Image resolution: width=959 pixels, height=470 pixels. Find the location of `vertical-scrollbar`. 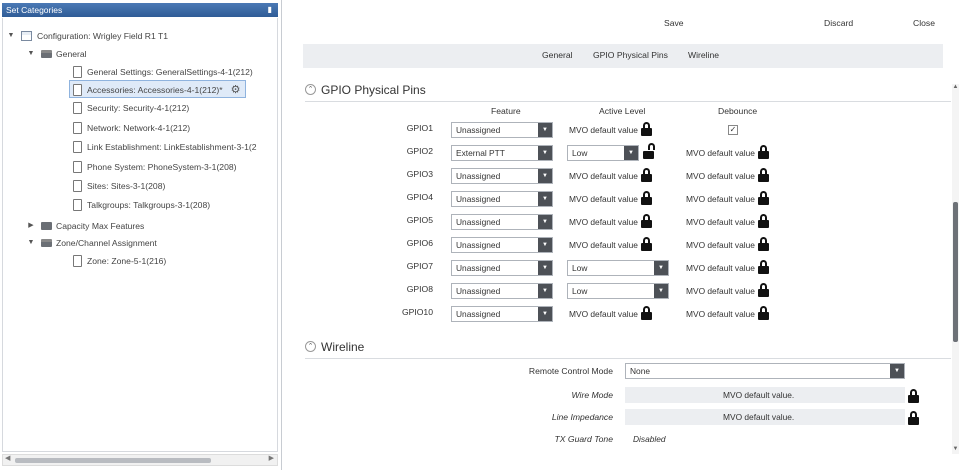

vertical-scrollbar is located at coordinates (955, 269).